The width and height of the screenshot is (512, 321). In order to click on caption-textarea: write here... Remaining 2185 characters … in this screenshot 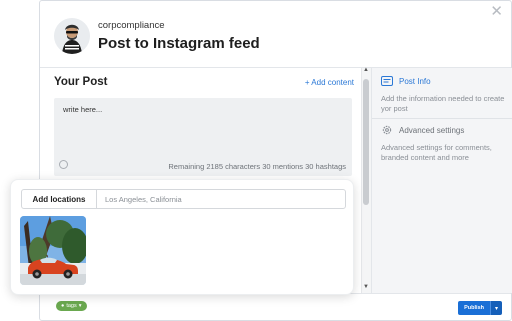, I will do `click(203, 137)`.